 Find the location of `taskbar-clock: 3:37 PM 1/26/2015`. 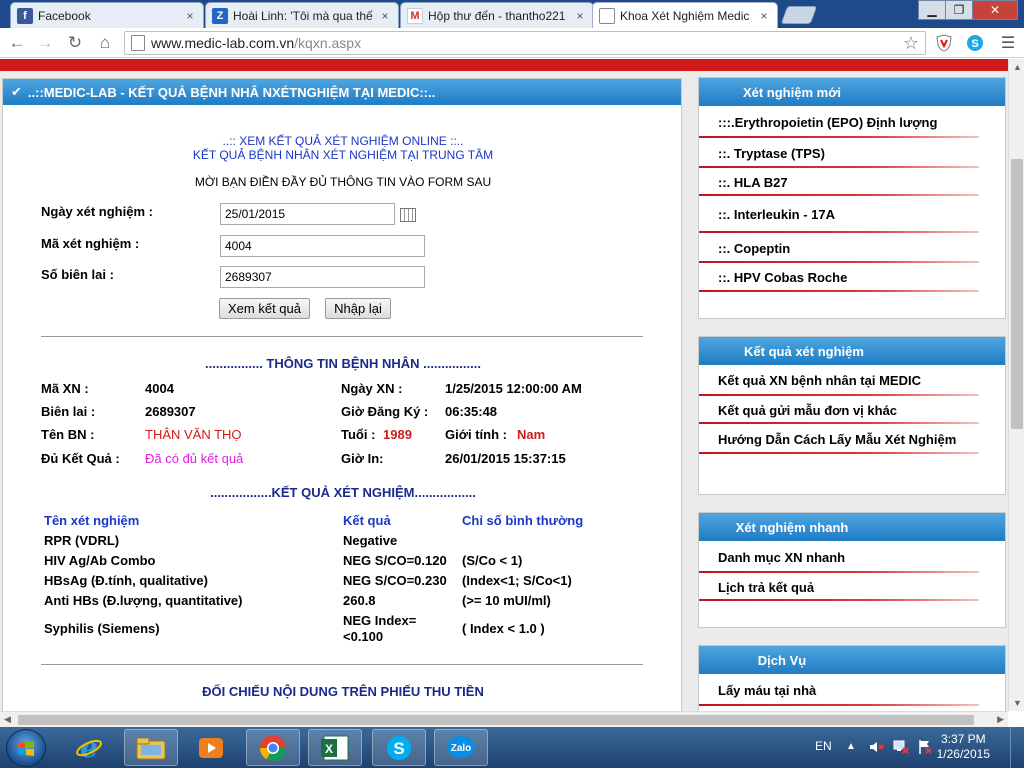

taskbar-clock: 3:37 PM 1/26/2015 is located at coordinates (963, 747).